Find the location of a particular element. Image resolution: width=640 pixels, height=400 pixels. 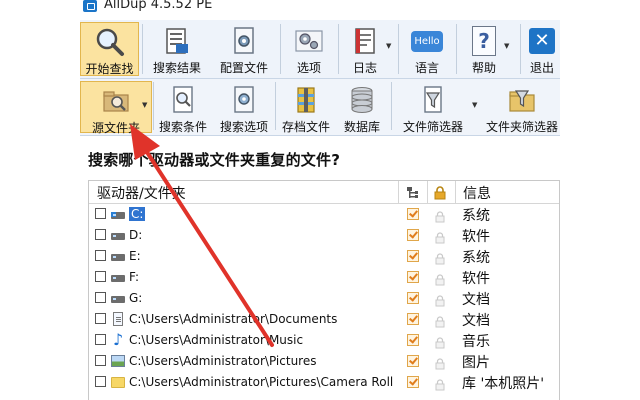

config-file-button: 配置文件 is located at coordinates (244, 49).